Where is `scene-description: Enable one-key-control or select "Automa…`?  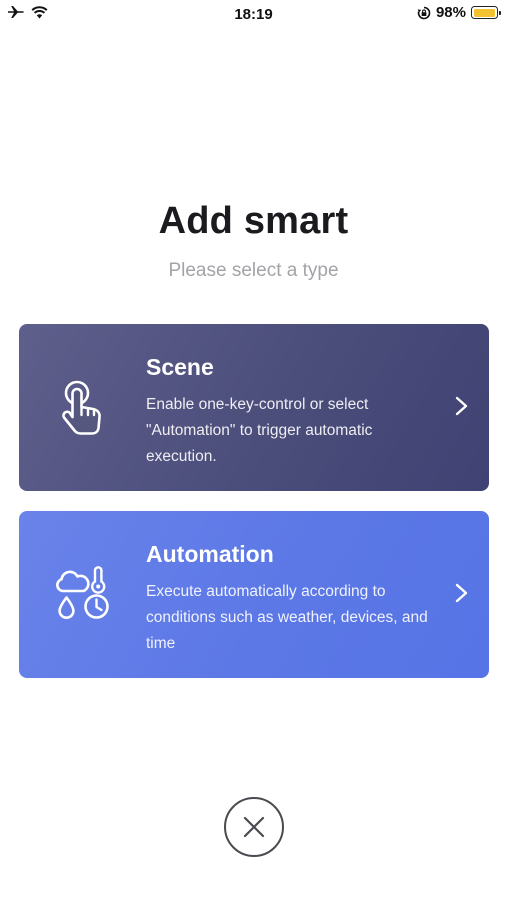
scene-description: Enable one-key-control or select "Automa… is located at coordinates (259, 430).